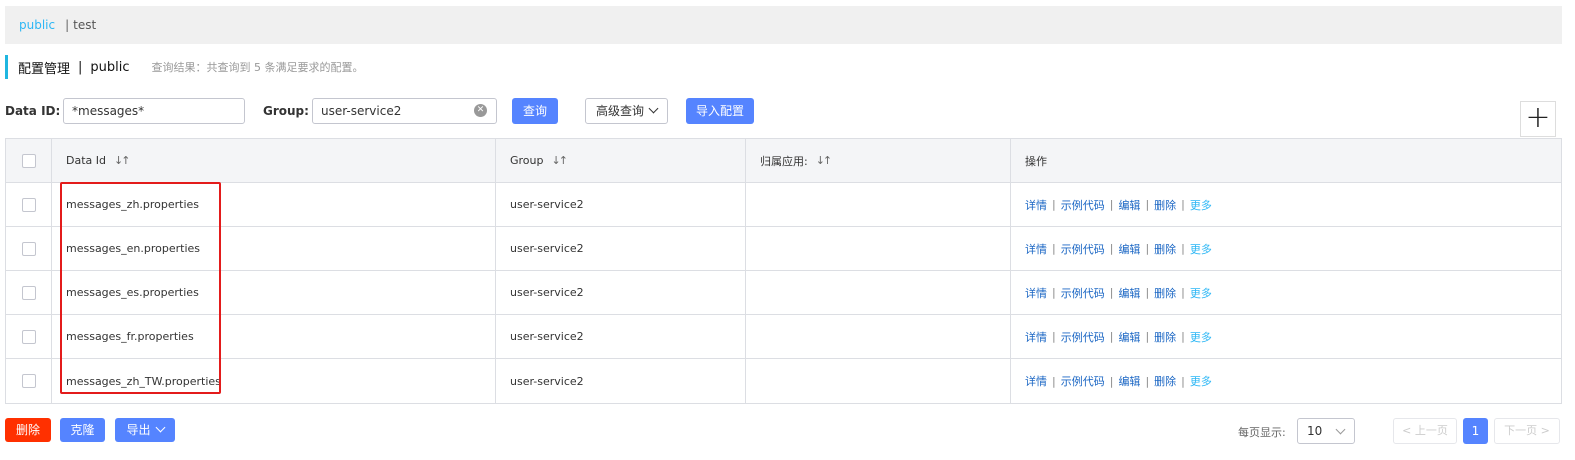 This screenshot has height=460, width=1575. Describe the element at coordinates (535, 111) in the screenshot. I see `query-button: 查询` at that location.